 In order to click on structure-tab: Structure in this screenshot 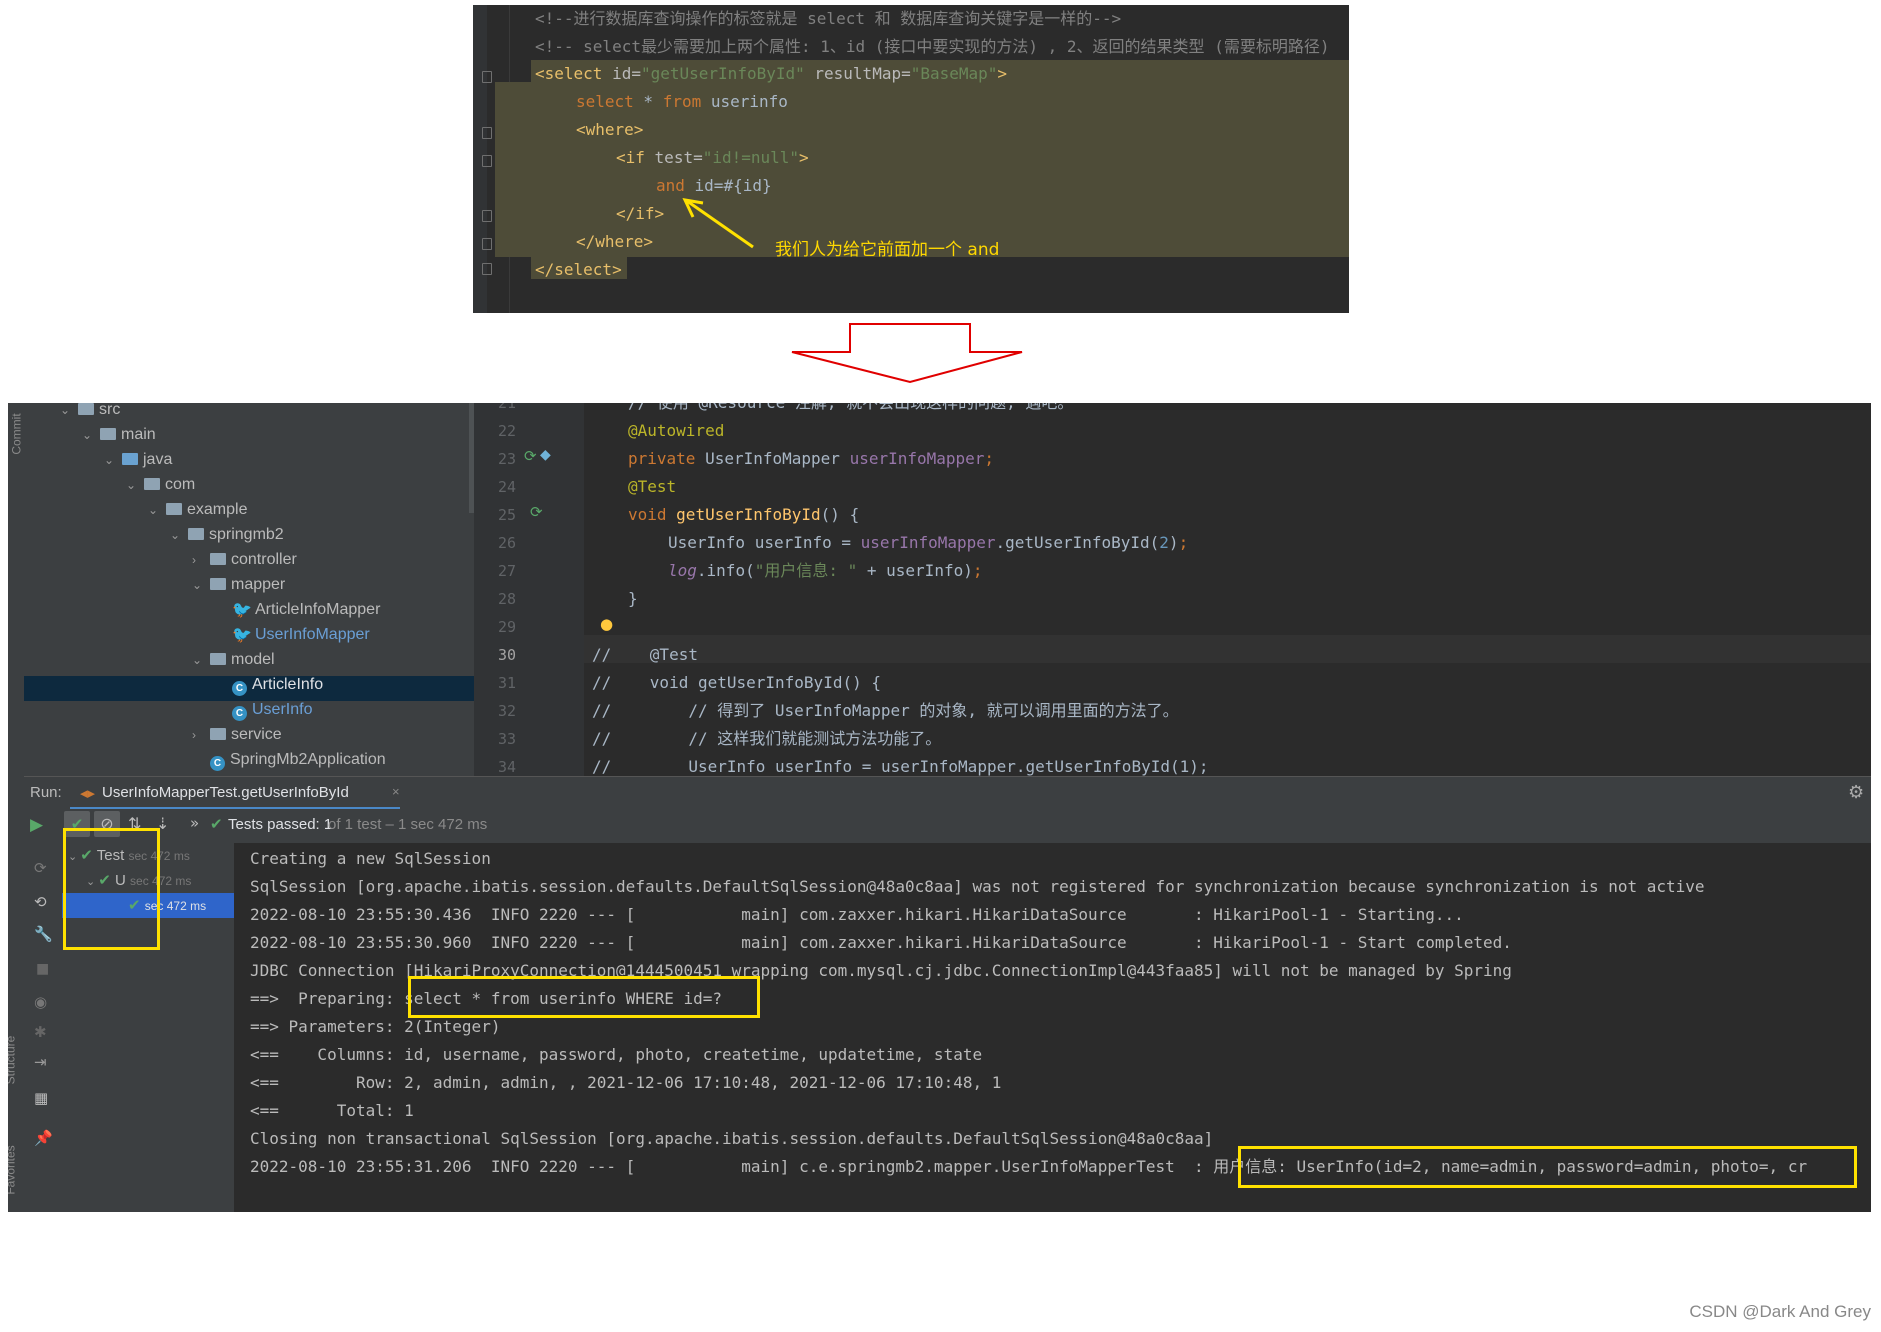, I will do `click(12, 1060)`.